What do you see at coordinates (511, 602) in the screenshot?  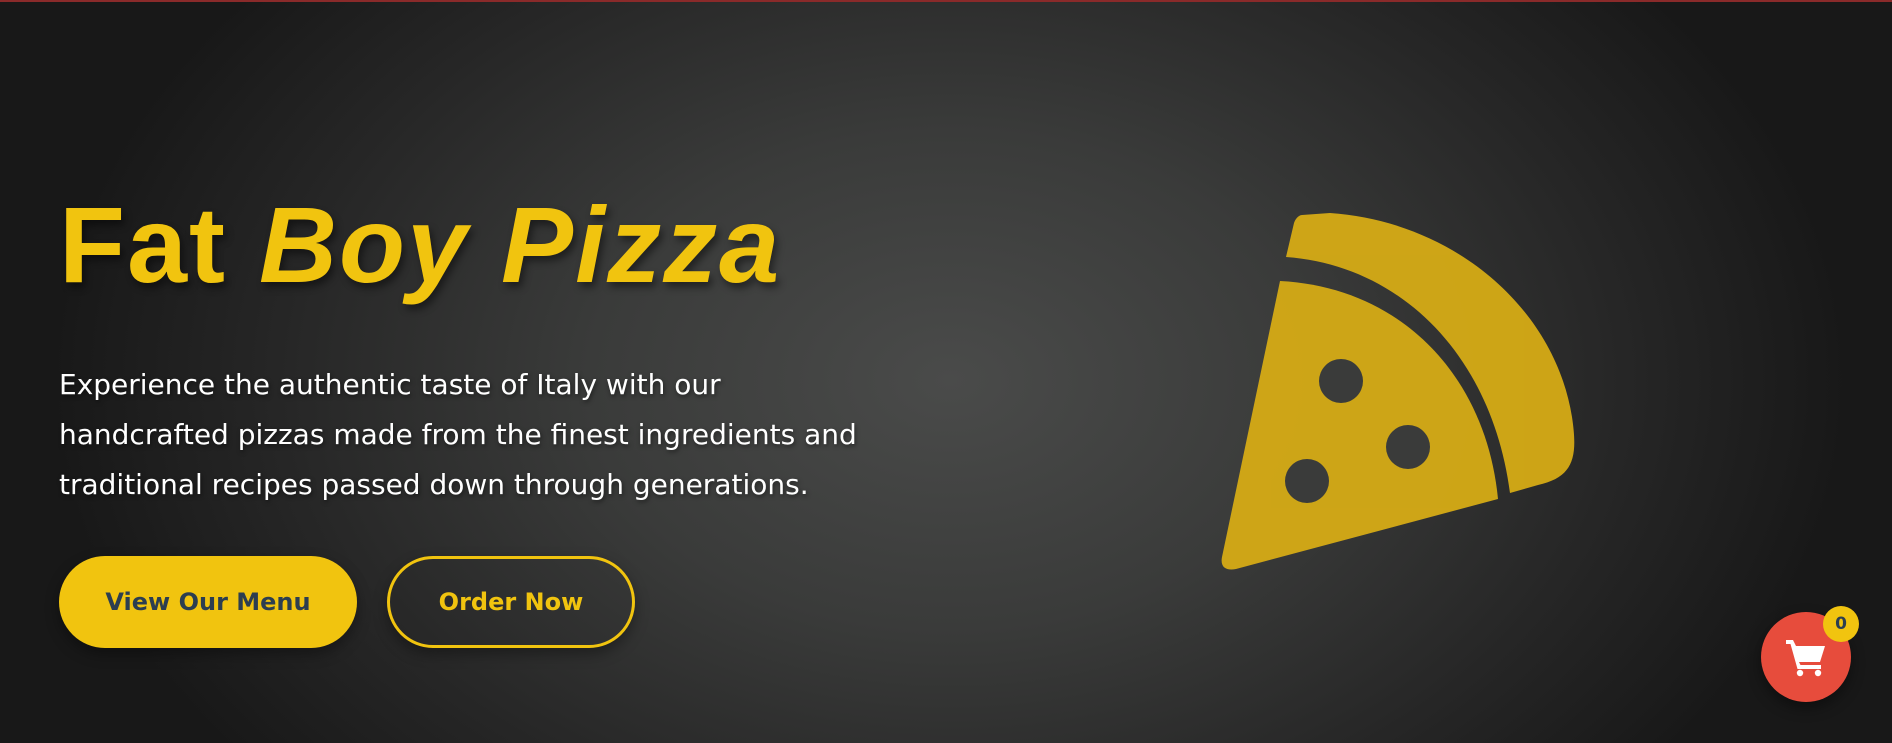 I see `order-now-button: Order Now` at bounding box center [511, 602].